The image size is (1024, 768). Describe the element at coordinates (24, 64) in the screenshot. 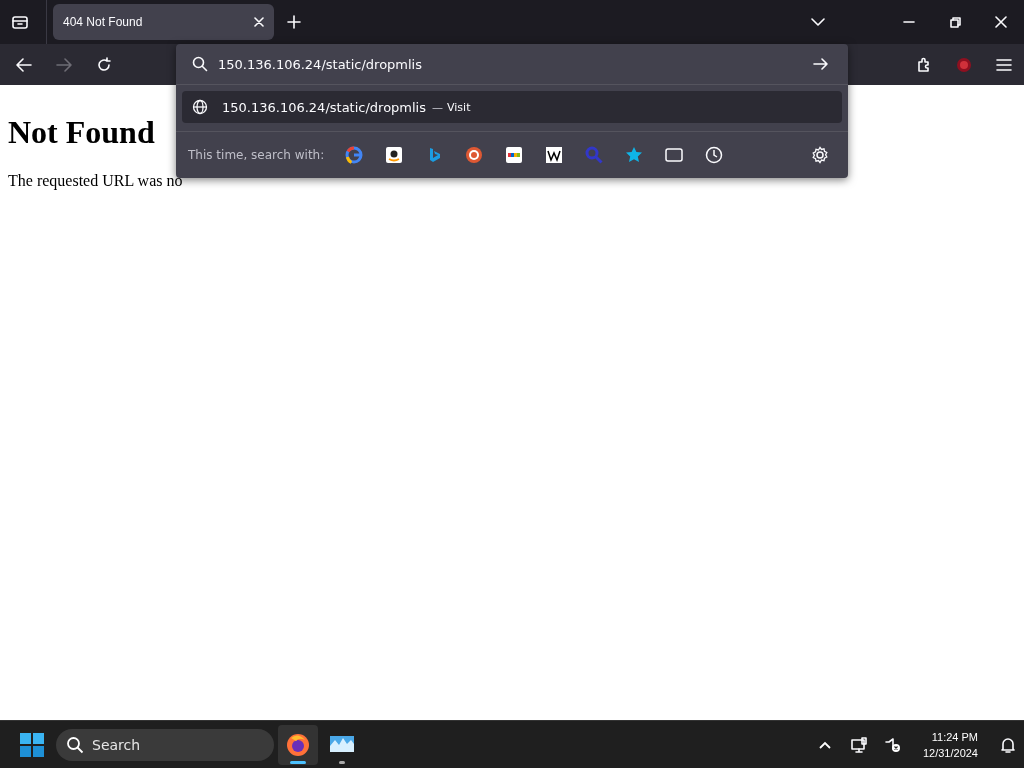

I see `back-arrow-icon` at that location.